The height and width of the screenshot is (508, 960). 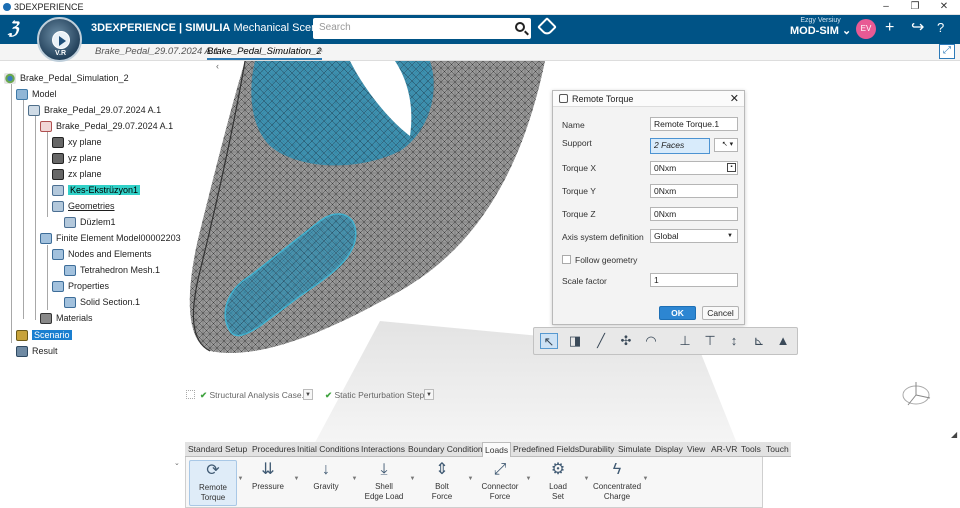 What do you see at coordinates (80, 286) in the screenshot?
I see `tree-item-properties: Properties` at bounding box center [80, 286].